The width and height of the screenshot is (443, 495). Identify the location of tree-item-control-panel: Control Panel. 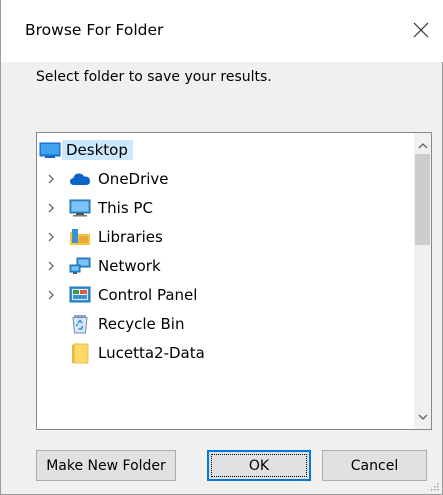
(121, 295).